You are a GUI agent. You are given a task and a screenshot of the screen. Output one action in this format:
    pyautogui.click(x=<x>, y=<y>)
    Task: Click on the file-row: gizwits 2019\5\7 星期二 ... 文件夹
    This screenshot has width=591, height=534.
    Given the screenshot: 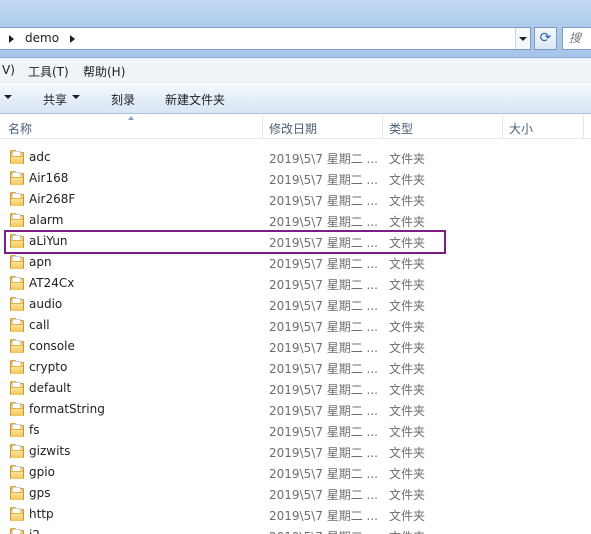 What is the action you would take?
    pyautogui.click(x=295, y=451)
    